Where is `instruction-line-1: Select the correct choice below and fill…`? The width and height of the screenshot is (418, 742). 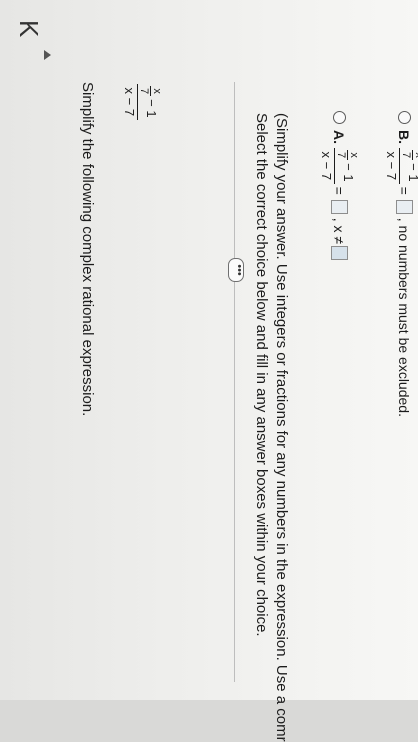
instruction-line-1: Select the correct choice below and fill… is located at coordinates (261, 375).